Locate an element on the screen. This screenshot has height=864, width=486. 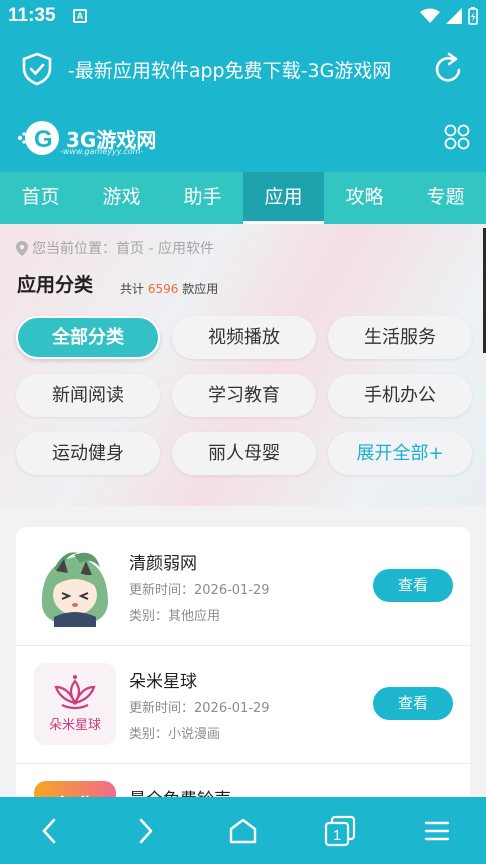
chip-education: 学习教育 is located at coordinates (244, 395).